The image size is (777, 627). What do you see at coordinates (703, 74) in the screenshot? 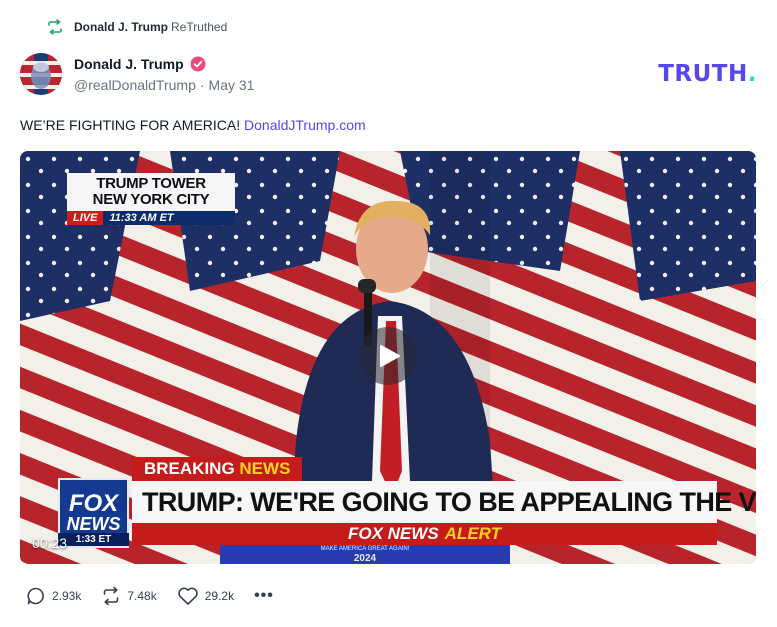
I see `logo-text: TRUTH` at bounding box center [703, 74].